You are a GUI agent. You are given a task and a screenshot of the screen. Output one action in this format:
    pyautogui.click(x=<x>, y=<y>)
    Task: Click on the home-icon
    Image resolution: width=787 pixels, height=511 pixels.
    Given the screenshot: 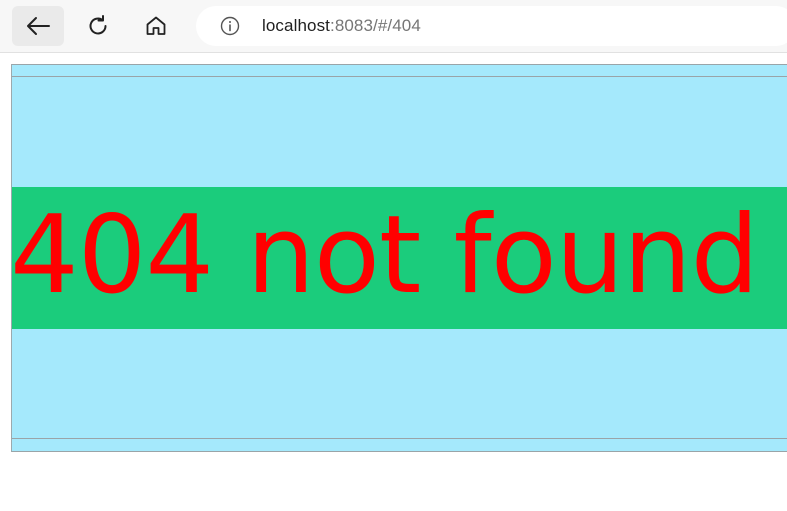 What is the action you would take?
    pyautogui.click(x=156, y=25)
    